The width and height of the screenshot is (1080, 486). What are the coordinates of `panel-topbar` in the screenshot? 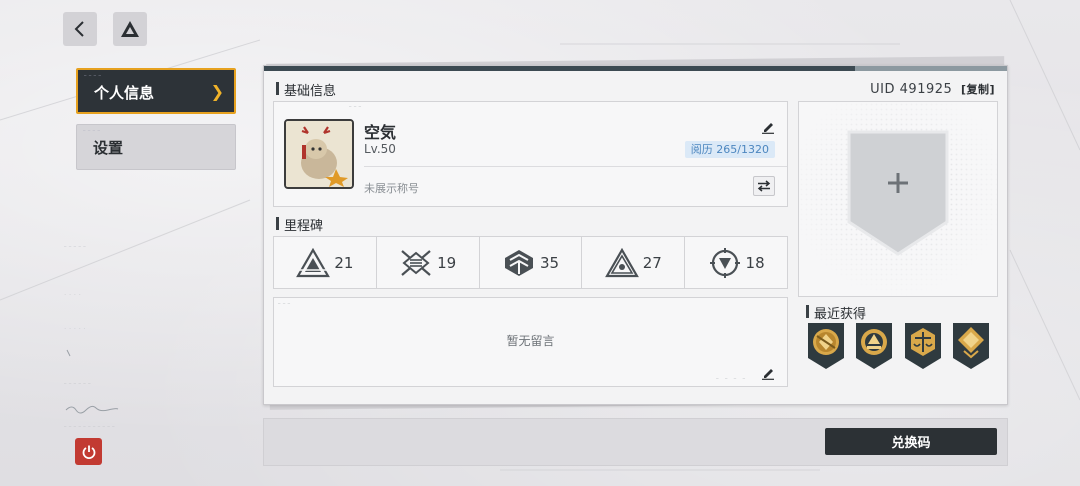 It's located at (635, 68).